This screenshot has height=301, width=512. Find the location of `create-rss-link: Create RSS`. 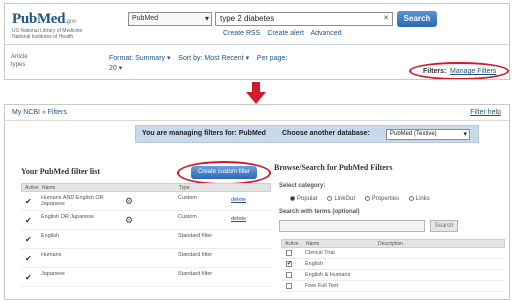

create-rss-link: Create RSS is located at coordinates (241, 33).